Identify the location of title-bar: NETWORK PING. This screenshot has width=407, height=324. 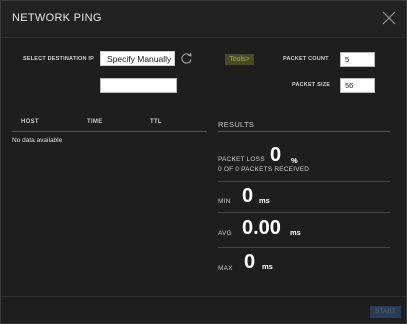
(203, 19).